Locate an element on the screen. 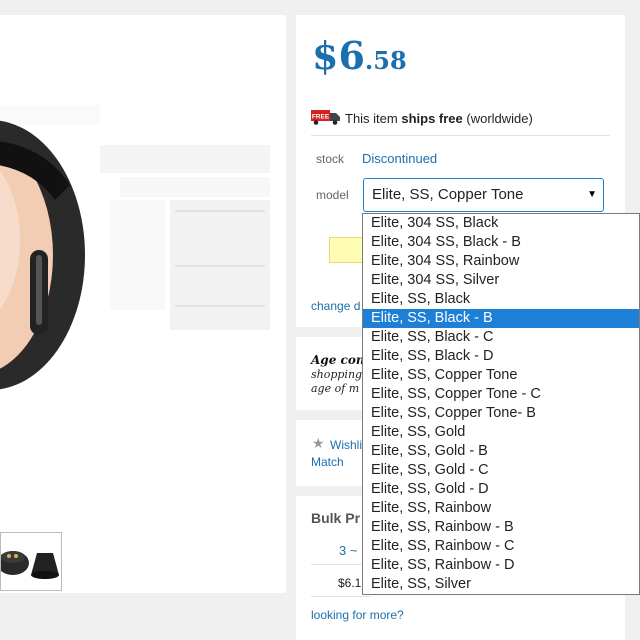  model-option-highlighted: Elite, SS, Black - B is located at coordinates (501, 318).